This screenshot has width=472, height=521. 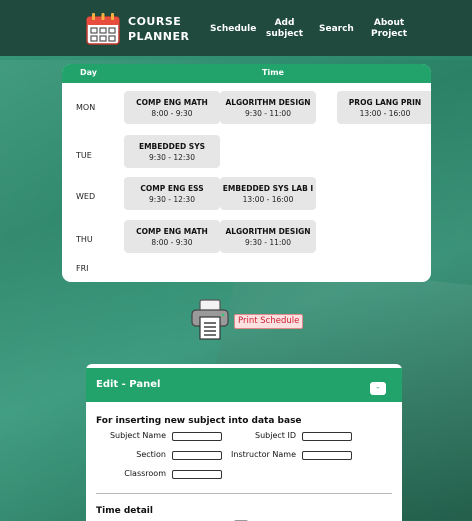 What do you see at coordinates (103, 29) in the screenshot?
I see `calendar-logo-icon` at bounding box center [103, 29].